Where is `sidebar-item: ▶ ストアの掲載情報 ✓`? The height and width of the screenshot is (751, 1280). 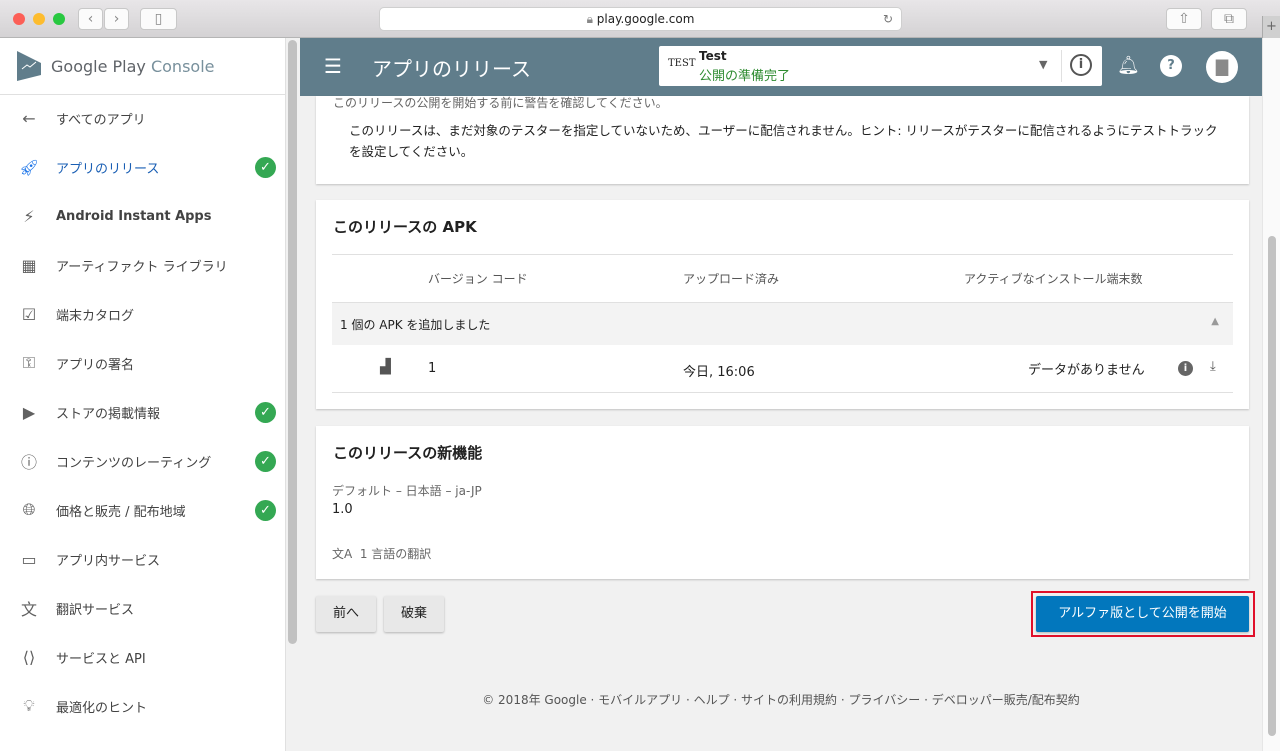 sidebar-item: ▶ ストアの掲載情報 ✓ is located at coordinates (143, 412).